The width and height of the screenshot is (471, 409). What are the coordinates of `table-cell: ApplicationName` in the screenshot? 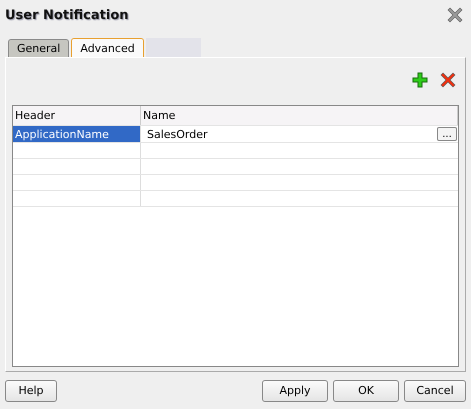 It's located at (77, 134).